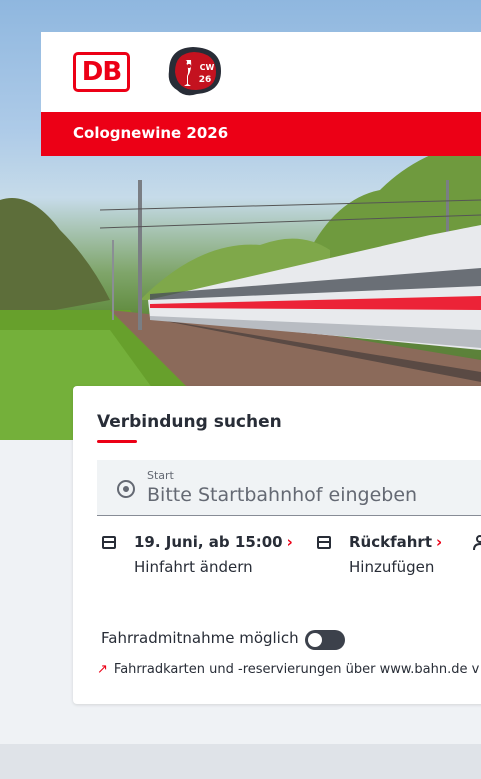  I want to click on start-station-field: Start, so click(289, 488).